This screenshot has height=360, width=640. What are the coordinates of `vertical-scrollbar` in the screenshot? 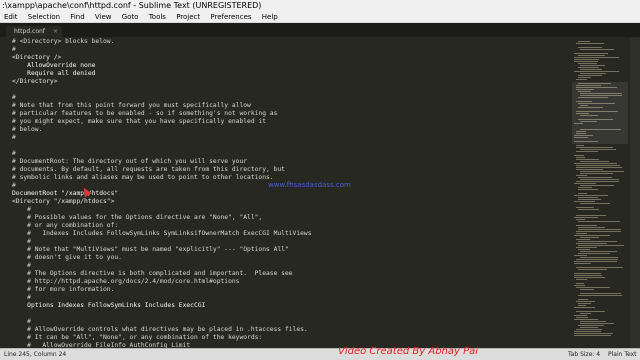 It's located at (635, 192).